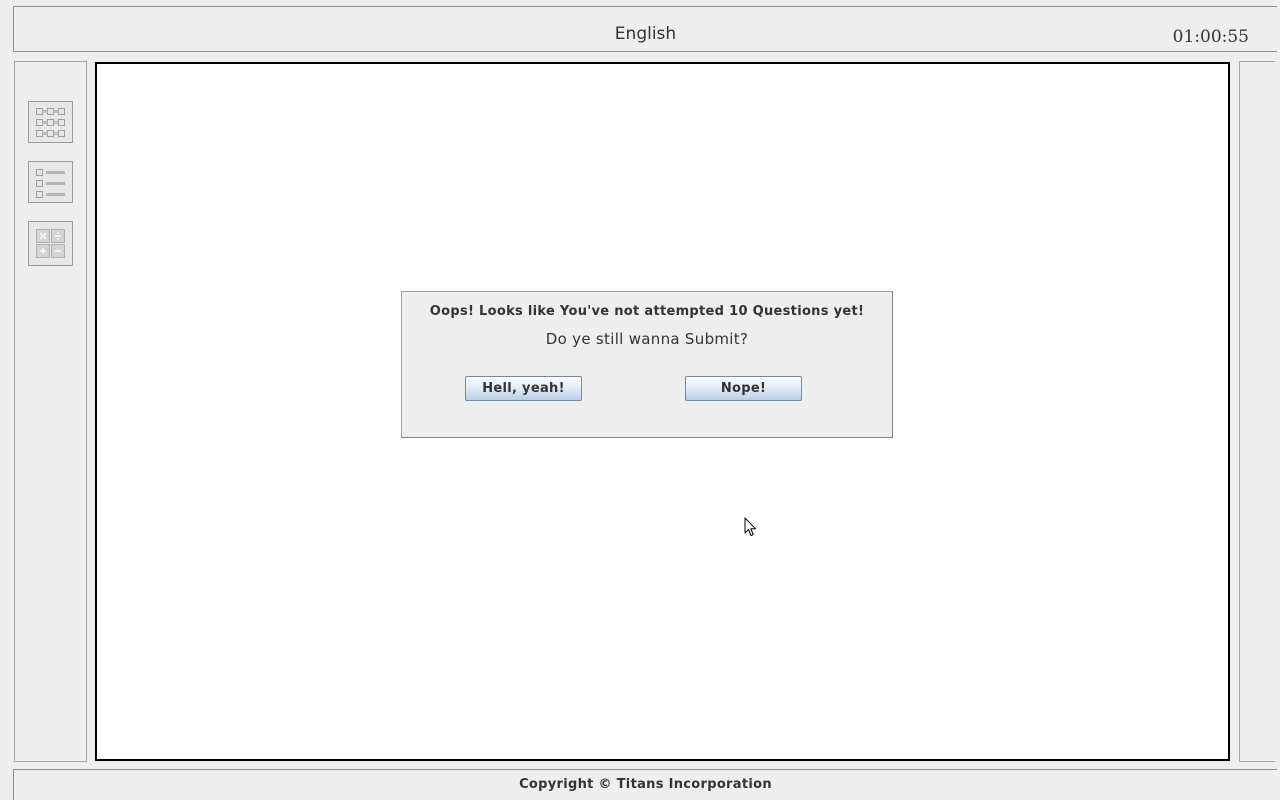  Describe the element at coordinates (647, 339) in the screenshot. I see `dialog-question: Do ye still wanna Submit?` at that location.